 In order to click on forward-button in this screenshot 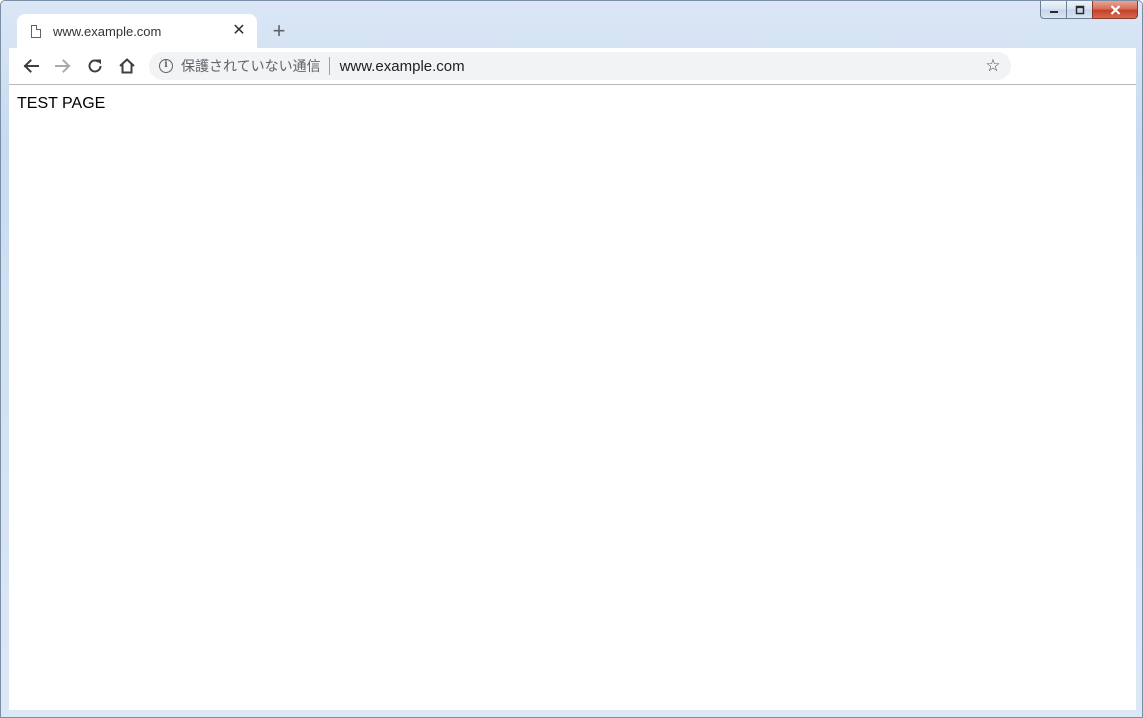, I will do `click(63, 66)`.